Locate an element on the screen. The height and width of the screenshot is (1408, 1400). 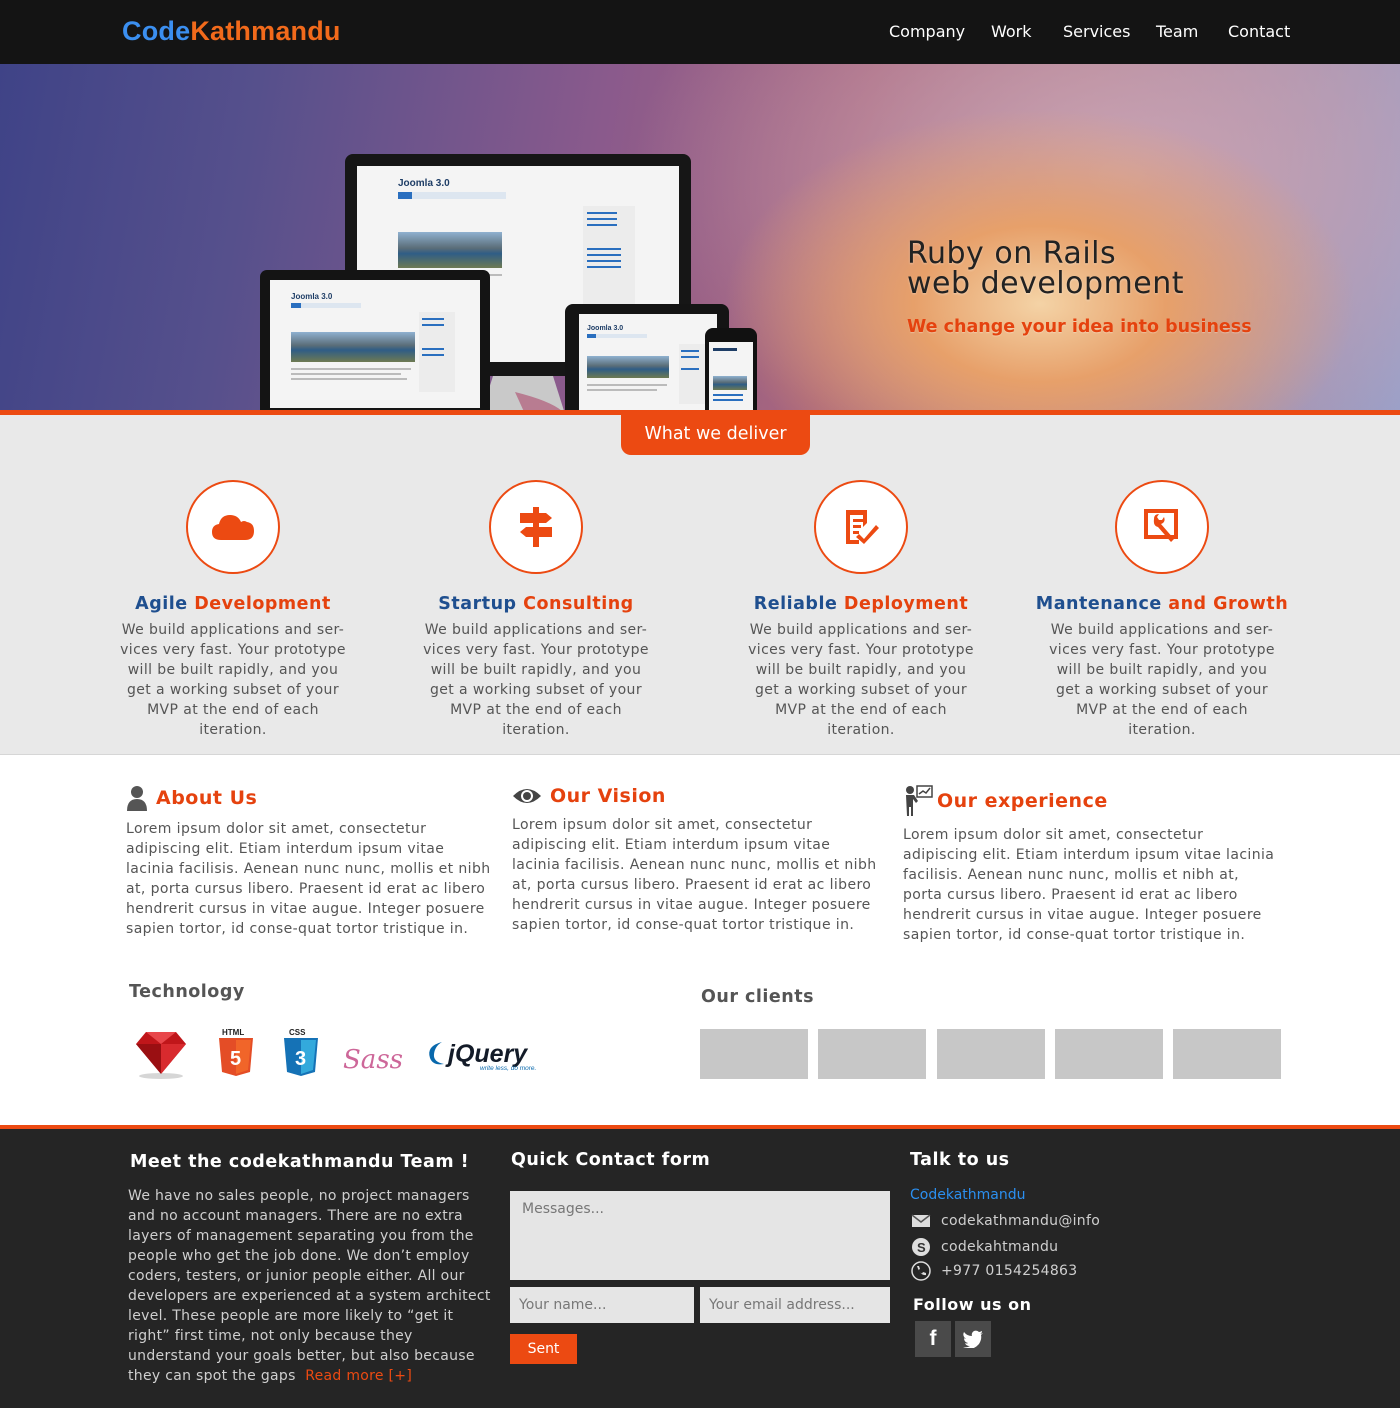
twitter-icon is located at coordinates (973, 1339).